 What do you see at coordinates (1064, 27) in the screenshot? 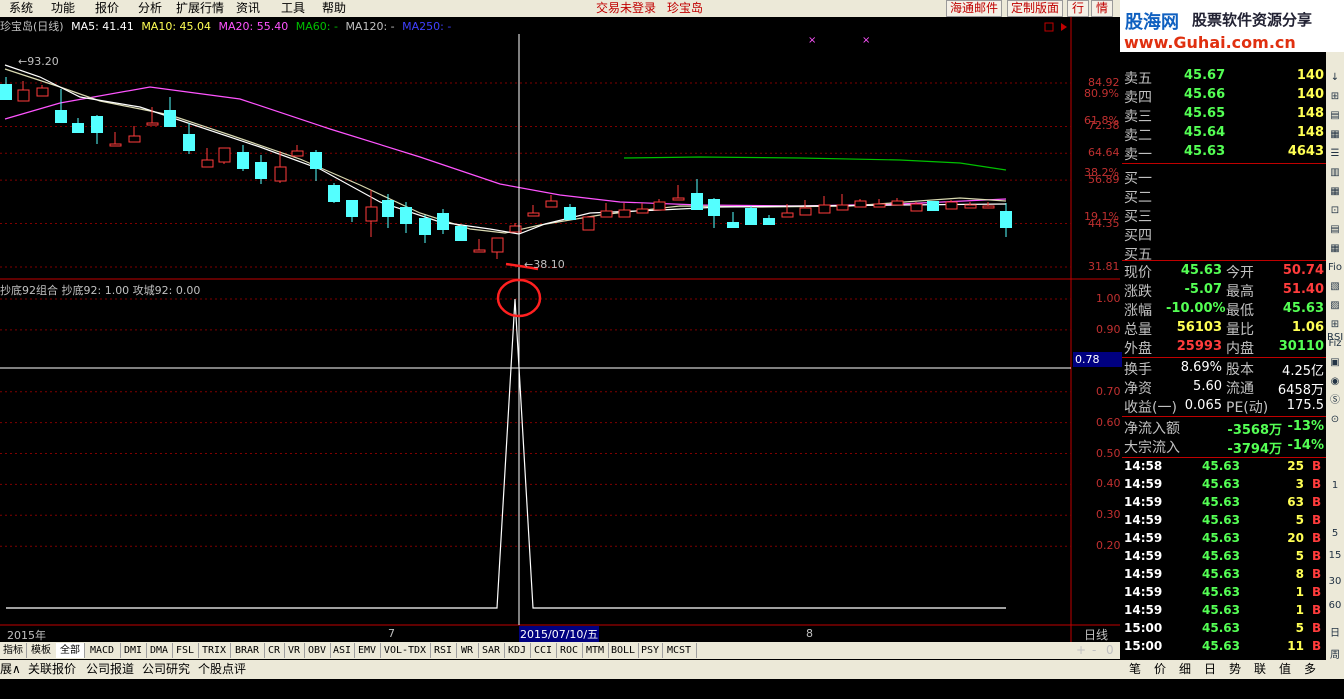
I see `pane-arrow-icon` at bounding box center [1064, 27].